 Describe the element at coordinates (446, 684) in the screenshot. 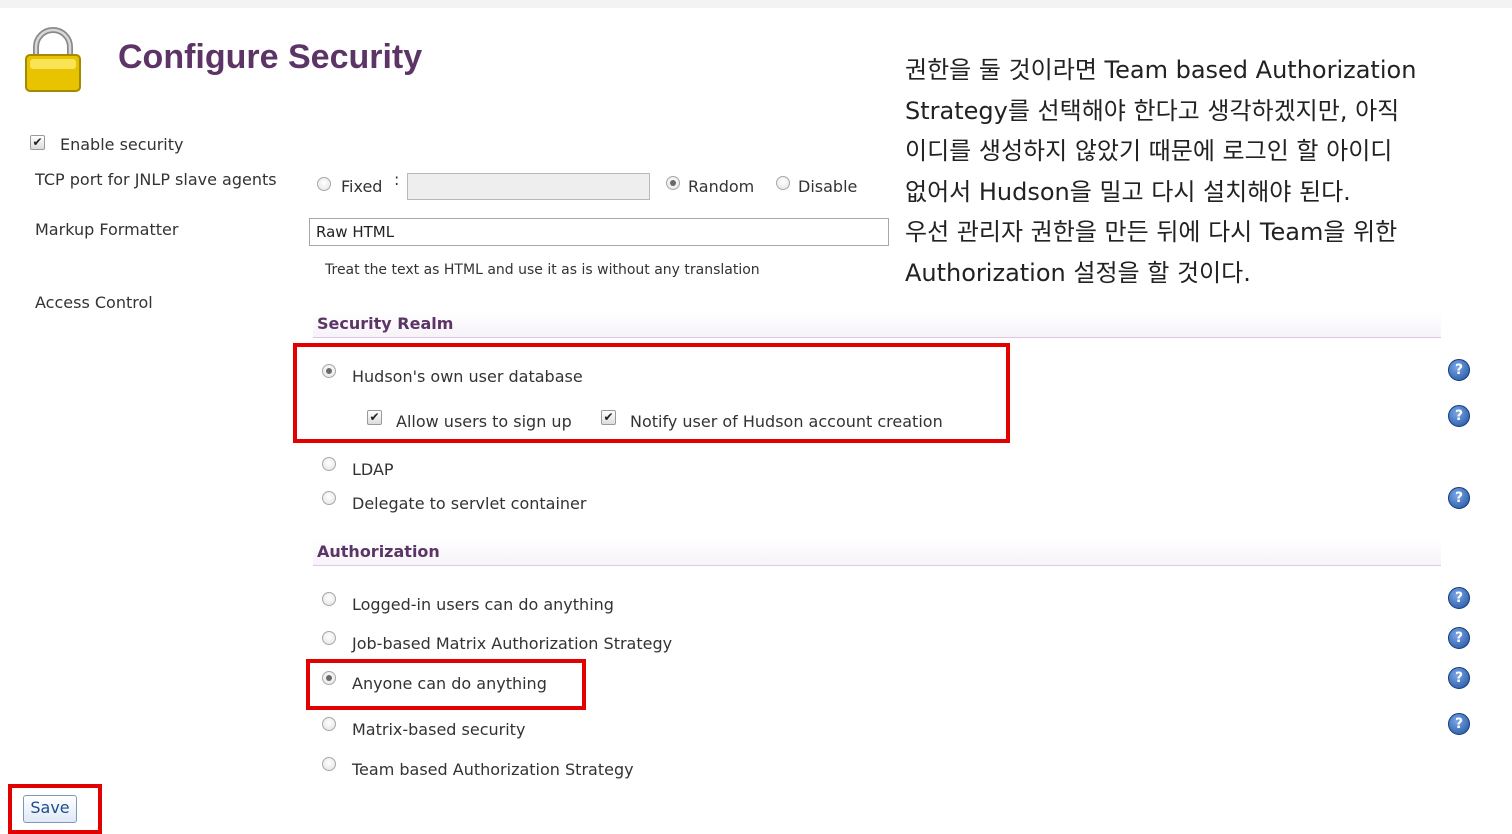

I see `highlight-box-authorization` at that location.